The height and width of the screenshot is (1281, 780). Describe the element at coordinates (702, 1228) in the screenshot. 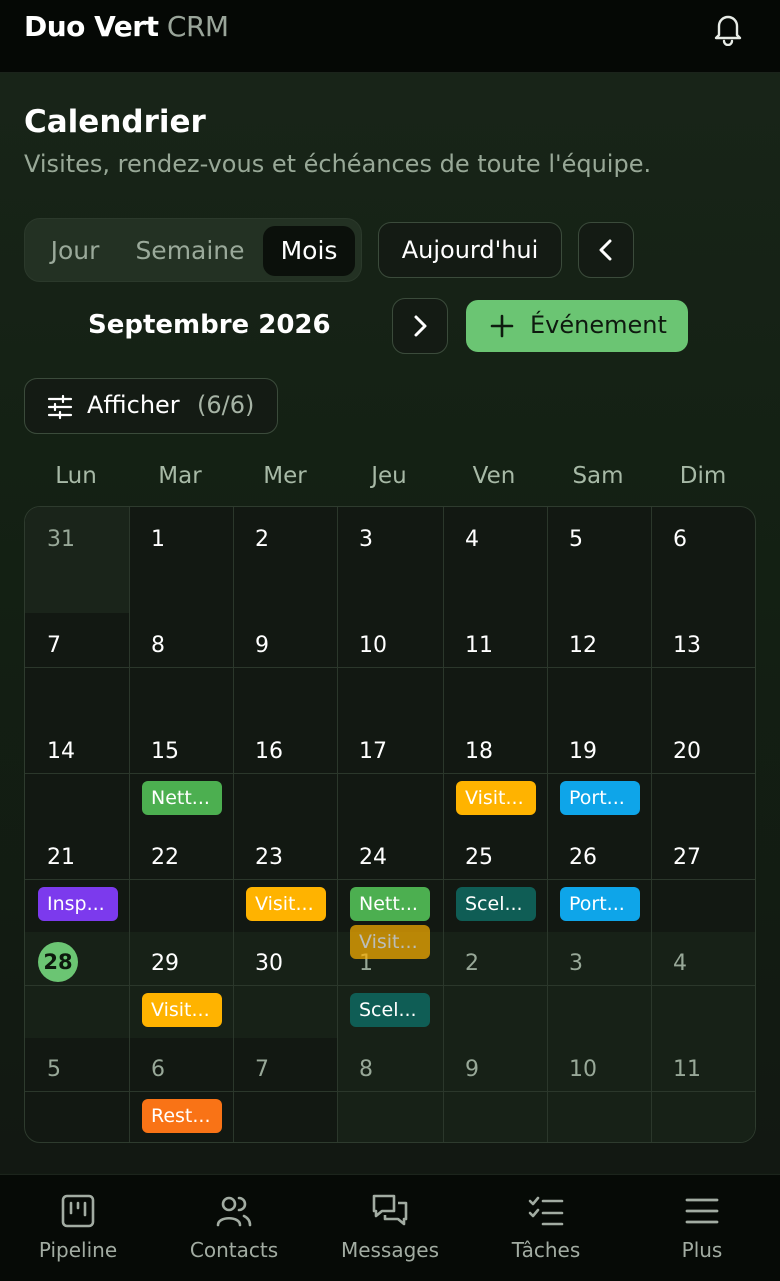

I see `nav-more: Plus` at that location.